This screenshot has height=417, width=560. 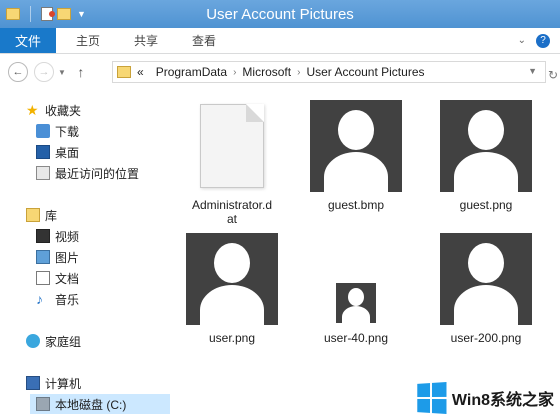 I want to click on file-name: Administrator.d at, so click(x=232, y=212).